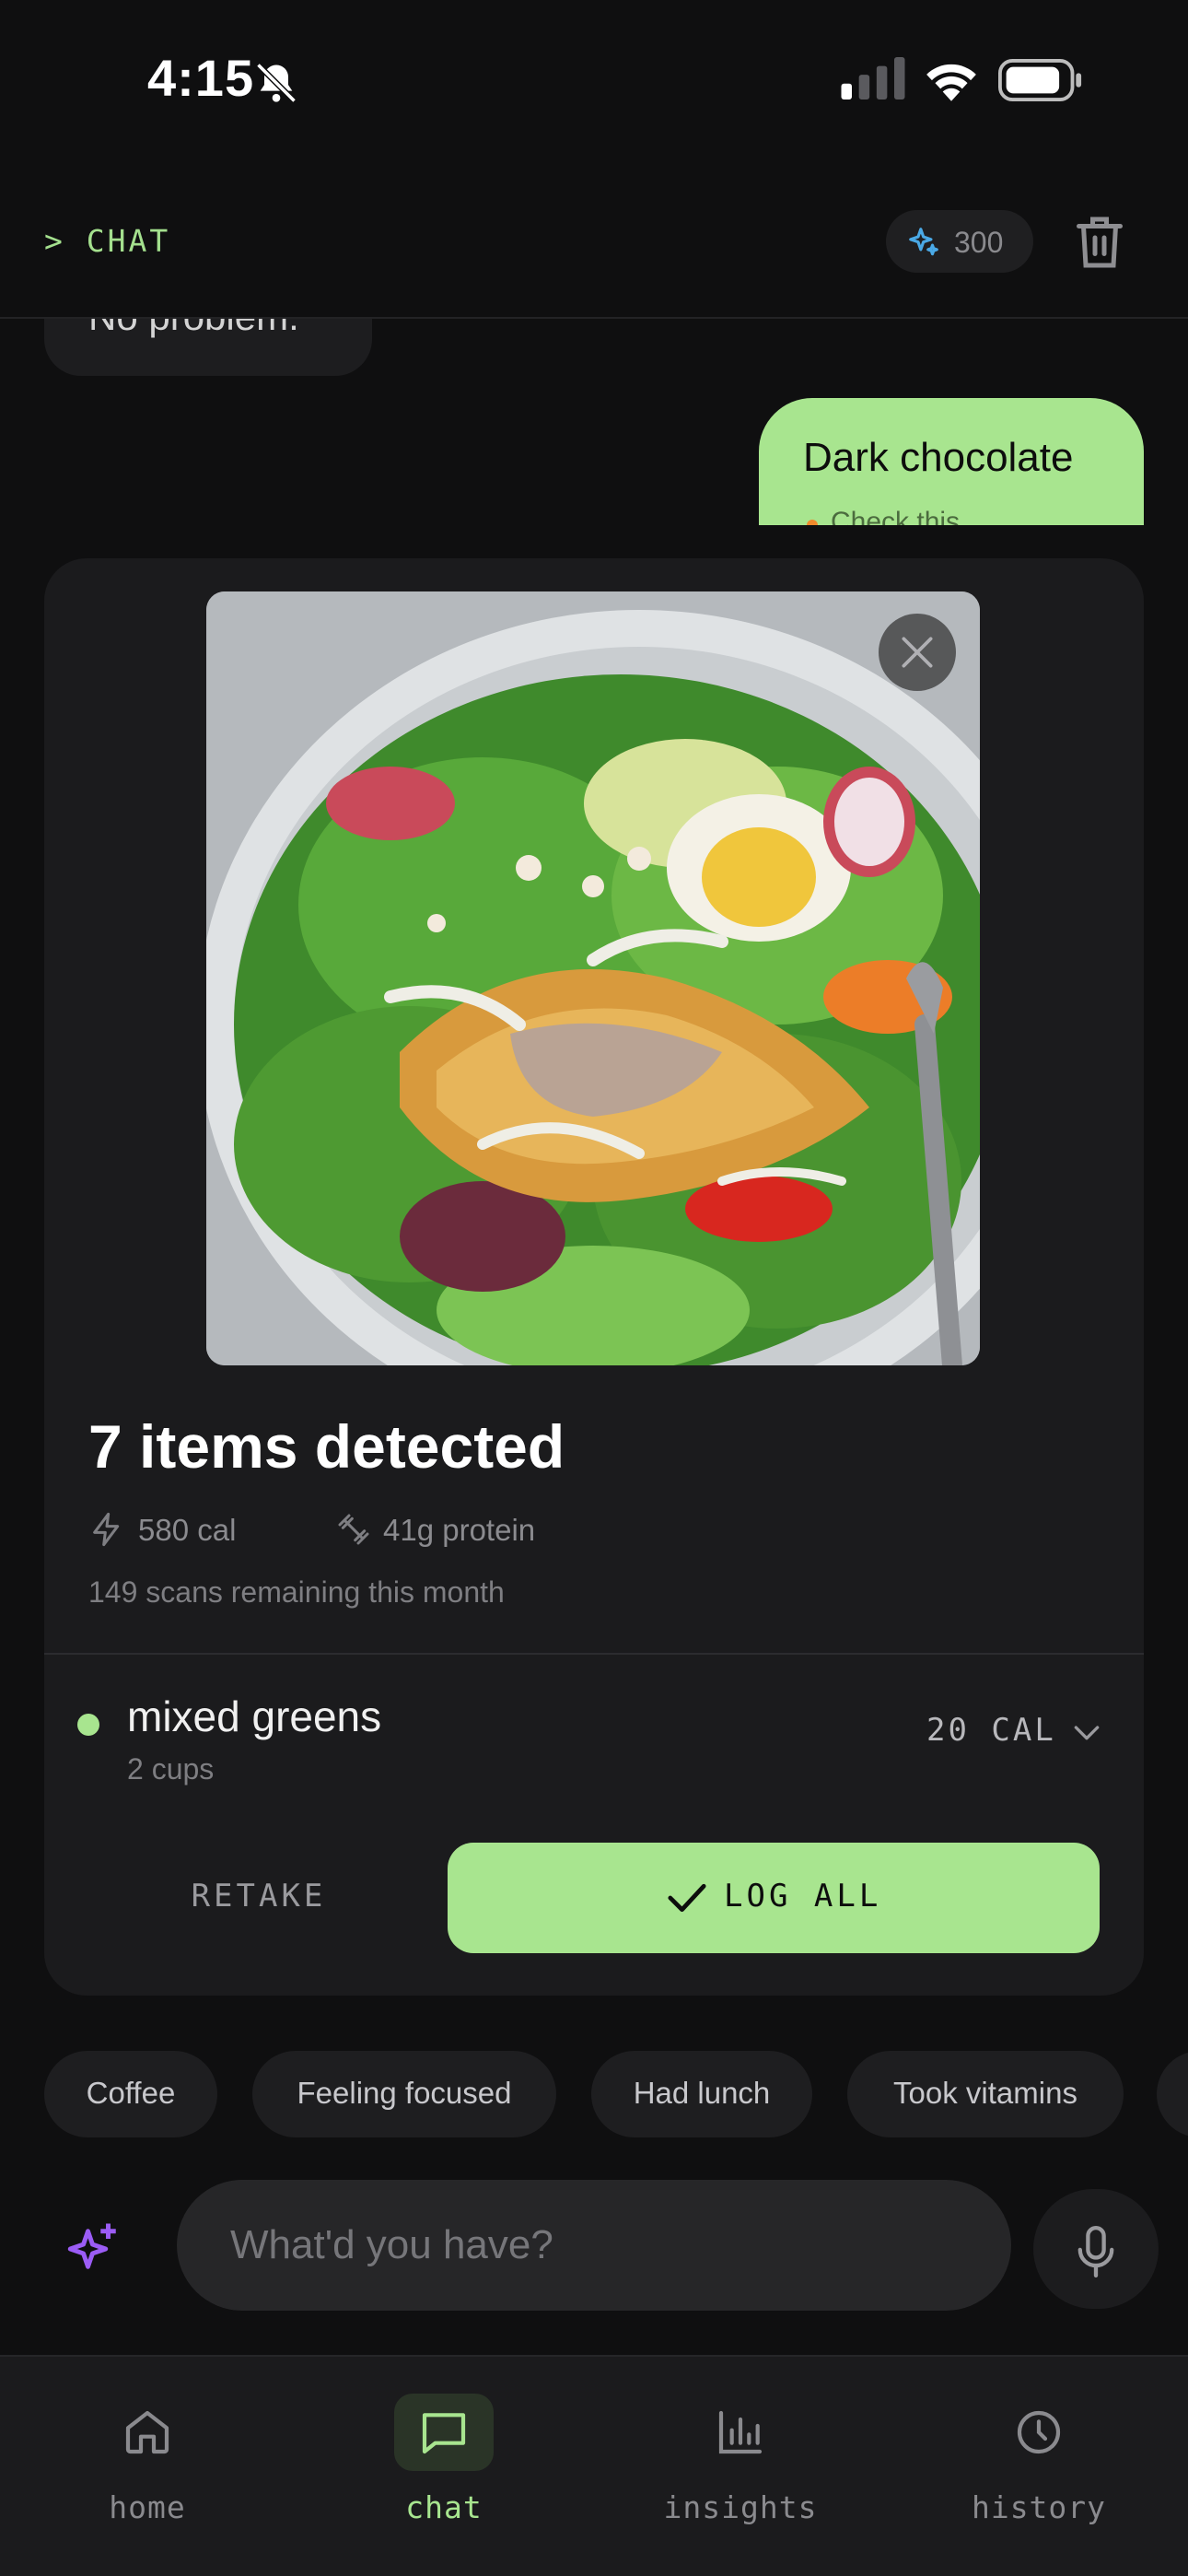 Image resolution: width=1188 pixels, height=2576 pixels. I want to click on log-all-label: LOG ALL, so click(803, 1896).